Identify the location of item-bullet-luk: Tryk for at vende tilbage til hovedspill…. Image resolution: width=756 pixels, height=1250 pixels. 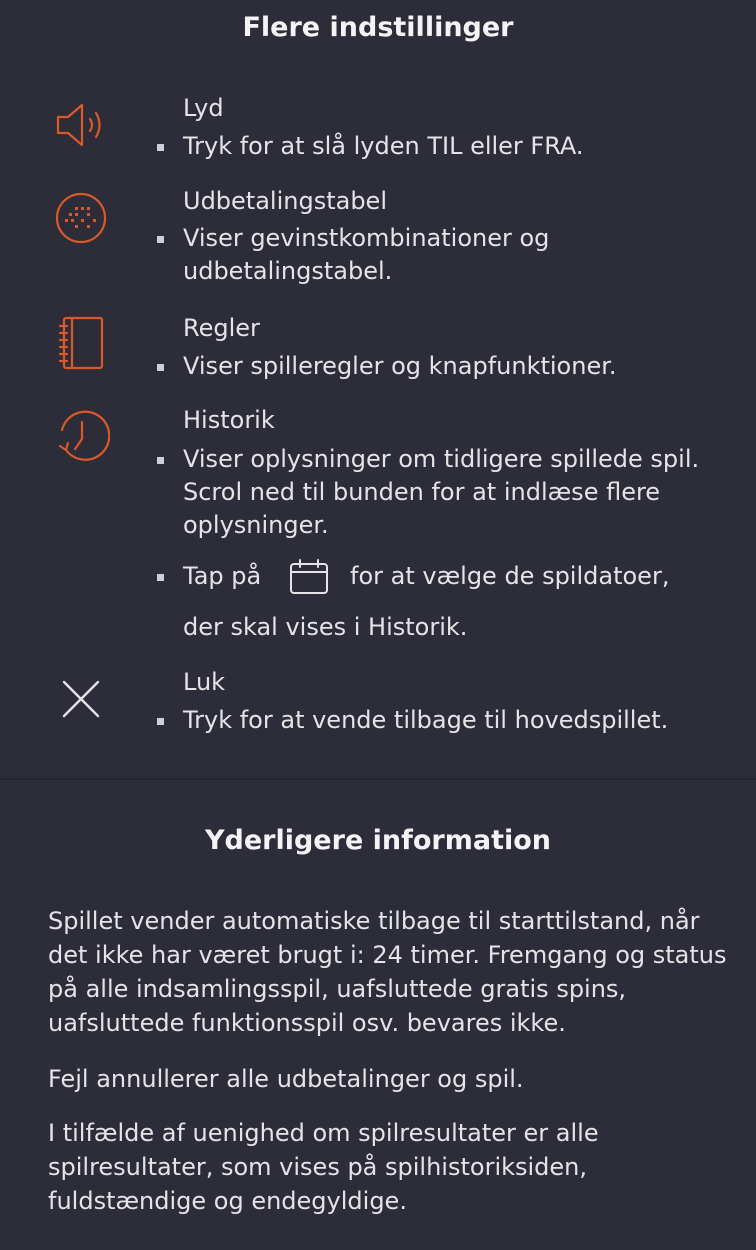
(437, 720).